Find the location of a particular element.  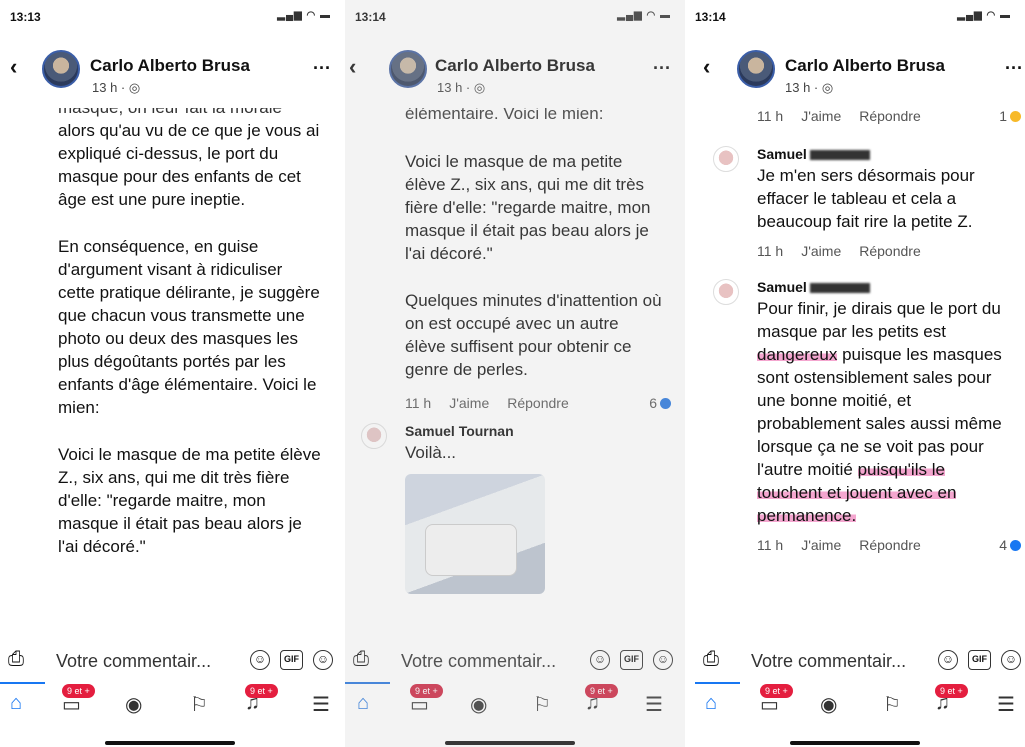

reaction-count: 1 is located at coordinates (1010, 116).